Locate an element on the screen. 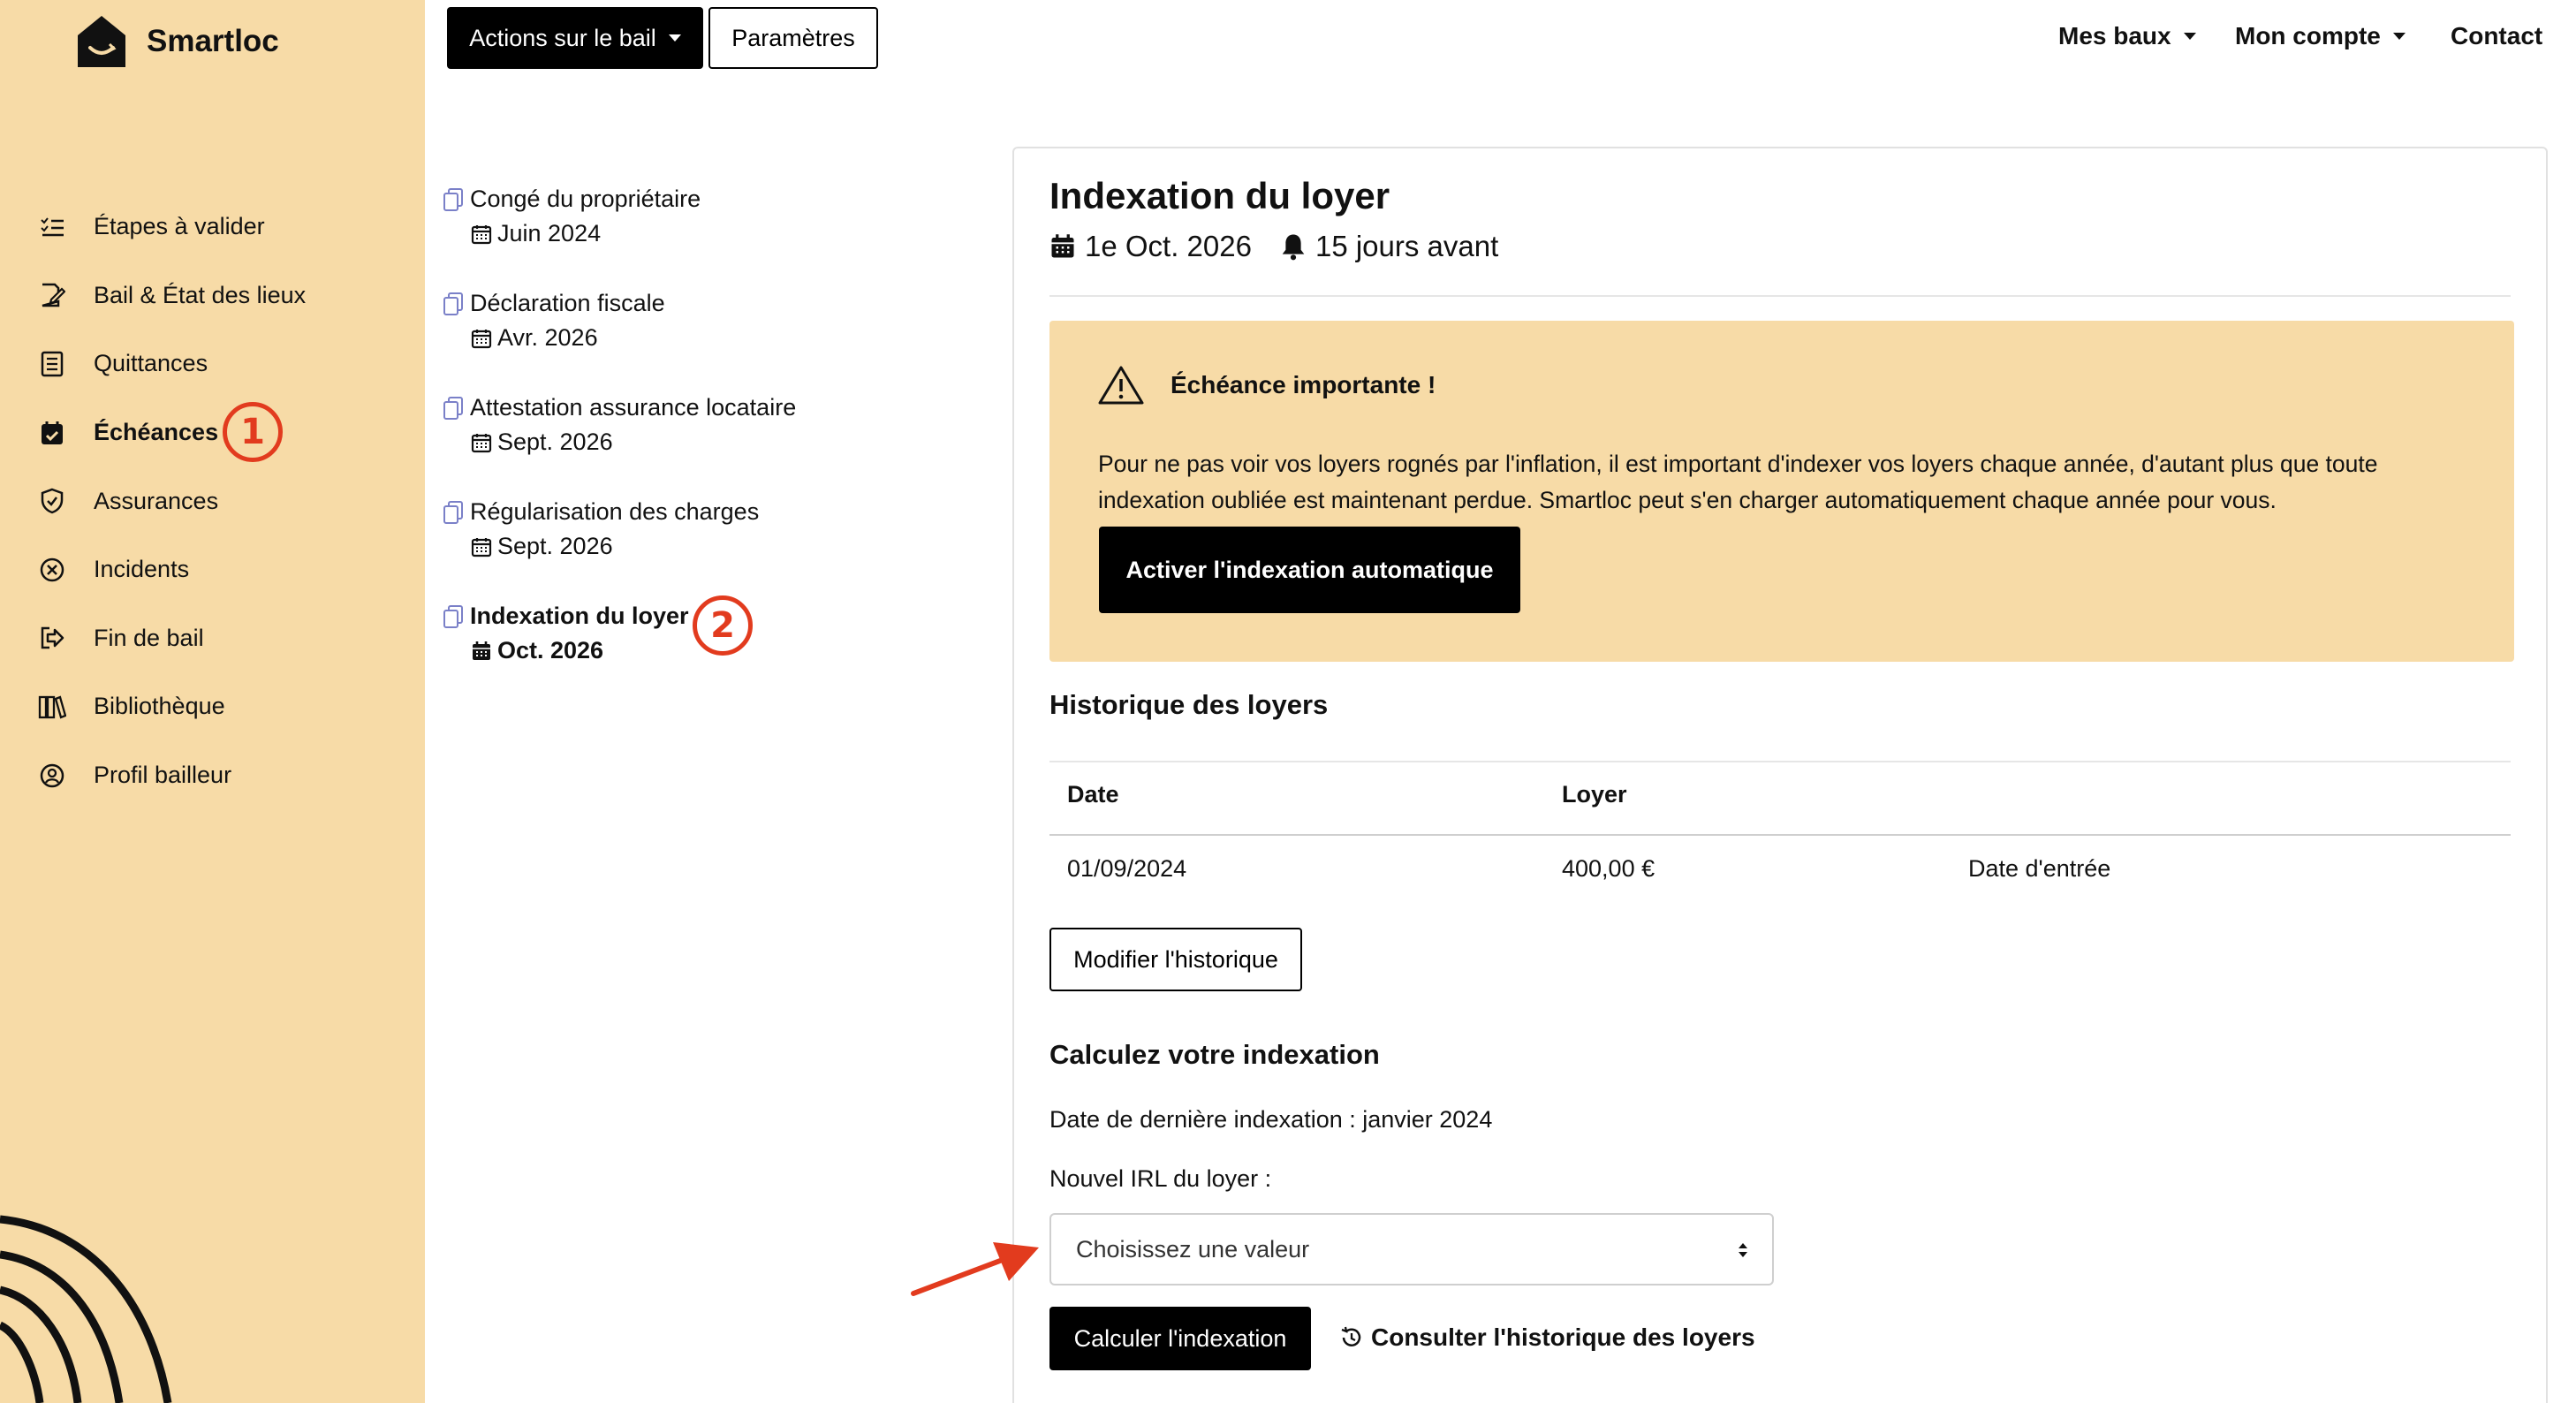  divider is located at coordinates (1780, 296).